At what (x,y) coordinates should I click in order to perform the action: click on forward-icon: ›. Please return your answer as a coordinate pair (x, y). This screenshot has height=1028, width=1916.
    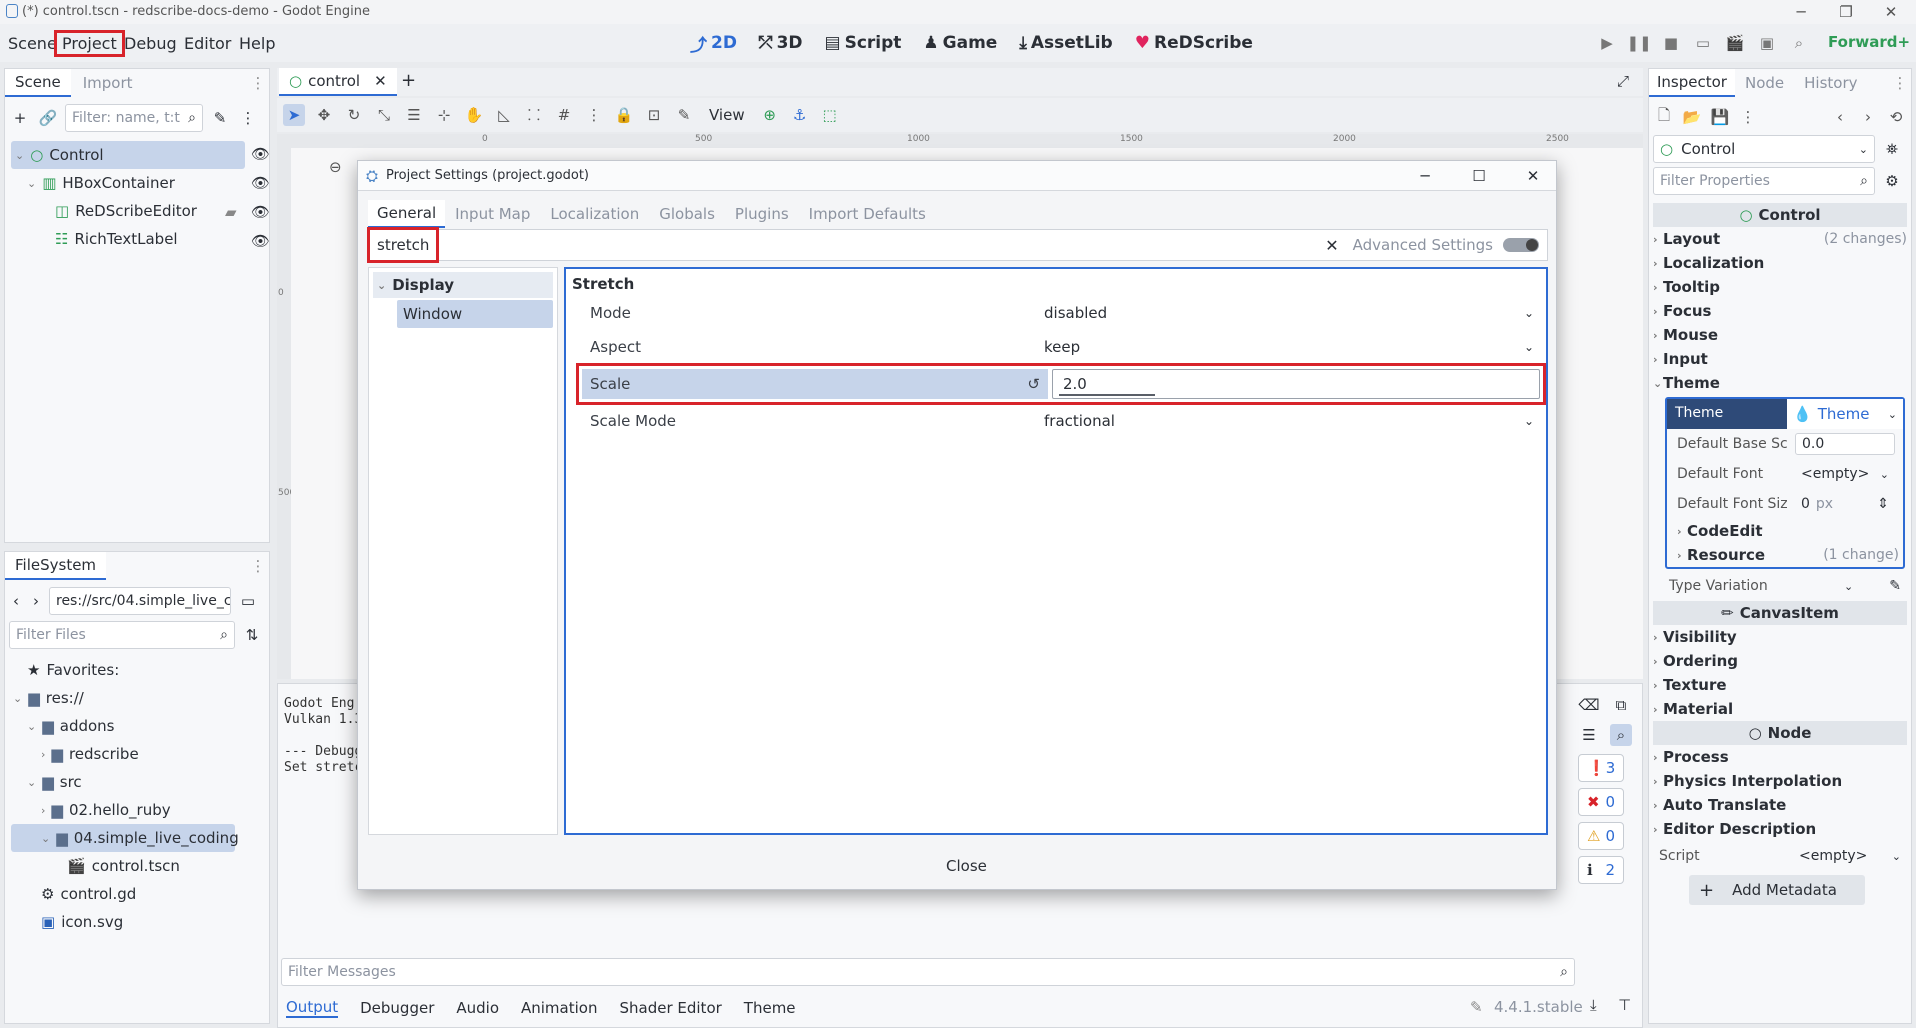
    Looking at the image, I should click on (36, 601).